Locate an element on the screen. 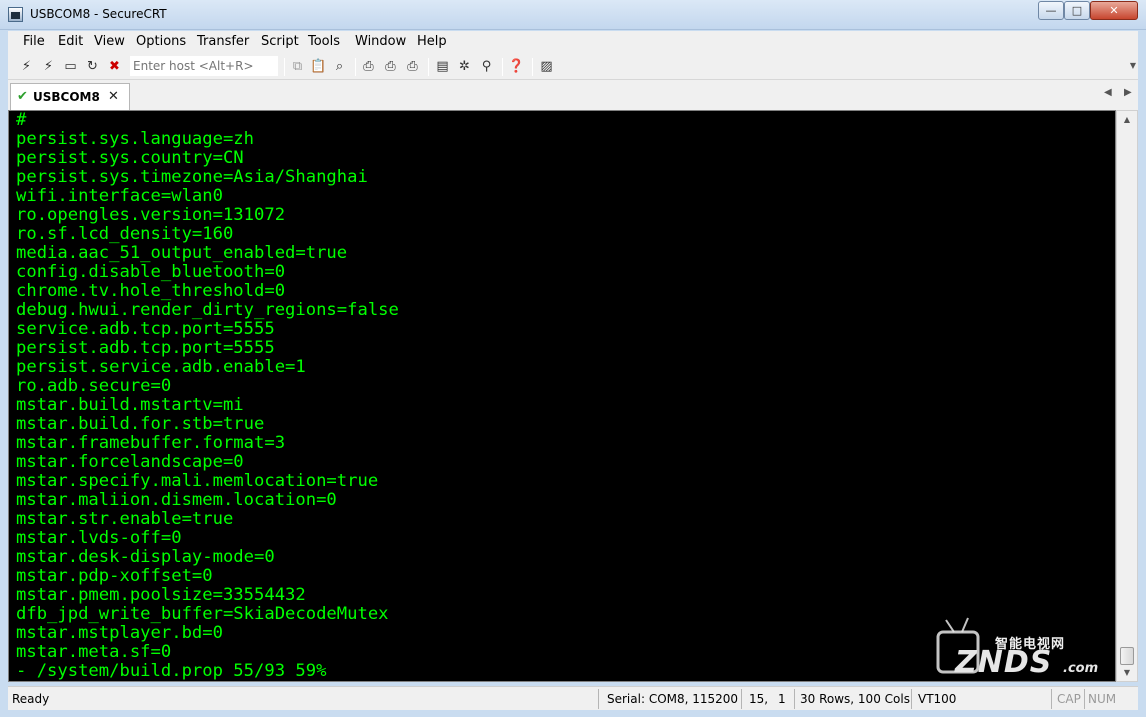 This screenshot has width=1146, height=717. terminal-line: mstar.meta.sf=0 is located at coordinates (94, 652).